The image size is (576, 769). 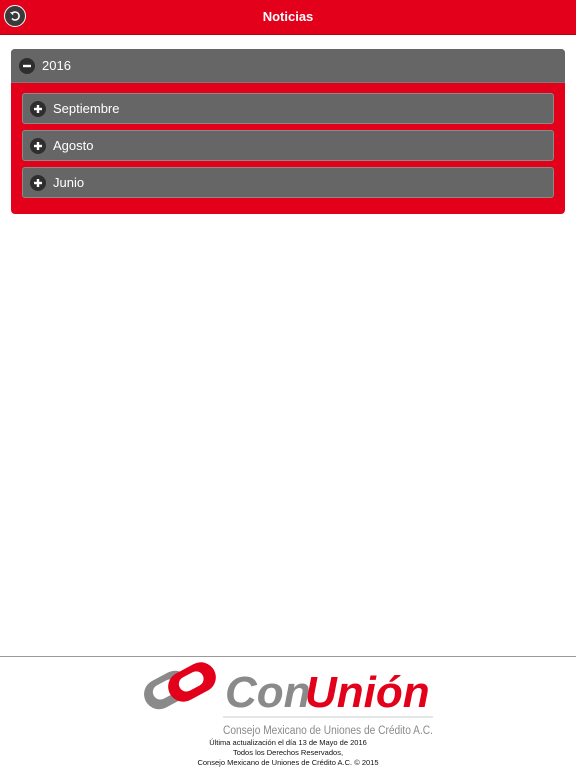 I want to click on month-item-agosto: Agosto, so click(x=288, y=145).